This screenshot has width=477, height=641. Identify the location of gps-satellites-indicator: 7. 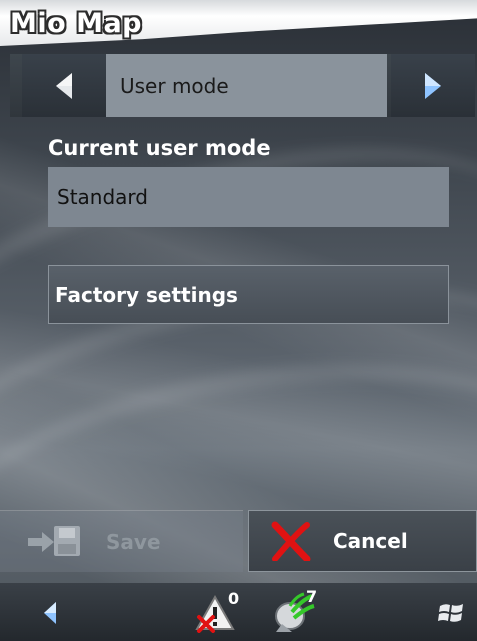
(294, 612).